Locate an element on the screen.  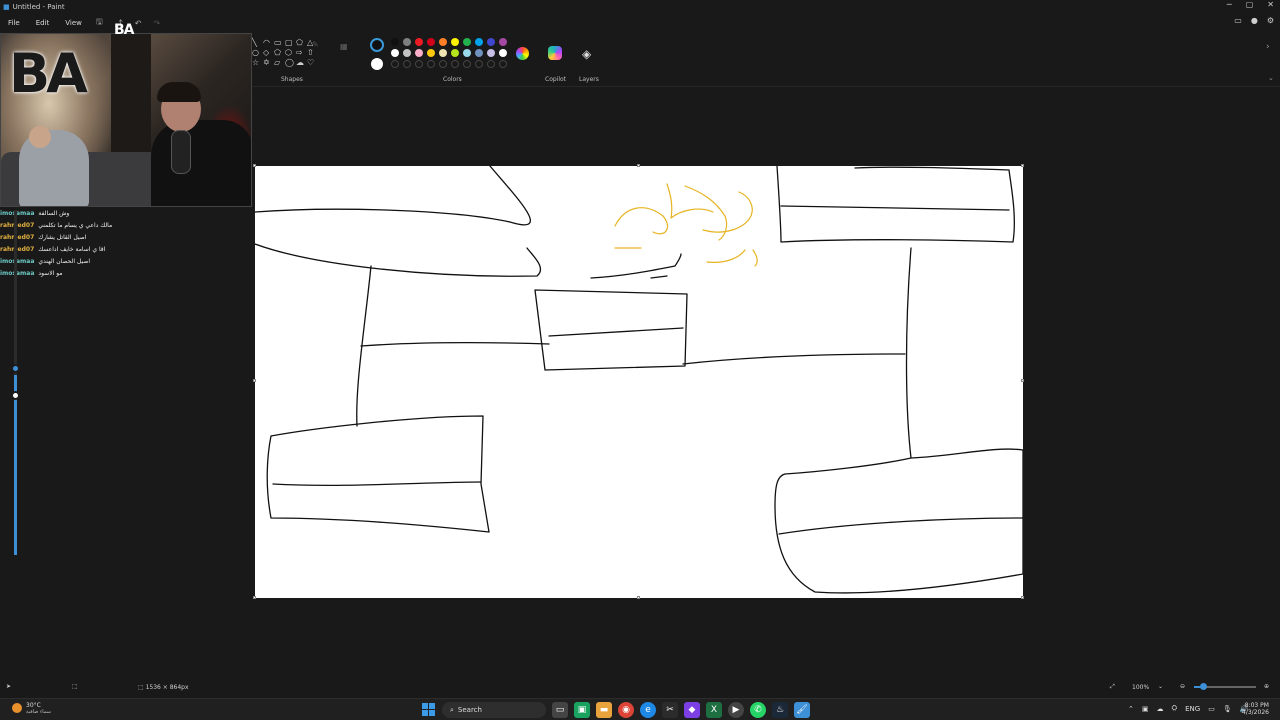
secondary-color-swatch is located at coordinates (377, 64).